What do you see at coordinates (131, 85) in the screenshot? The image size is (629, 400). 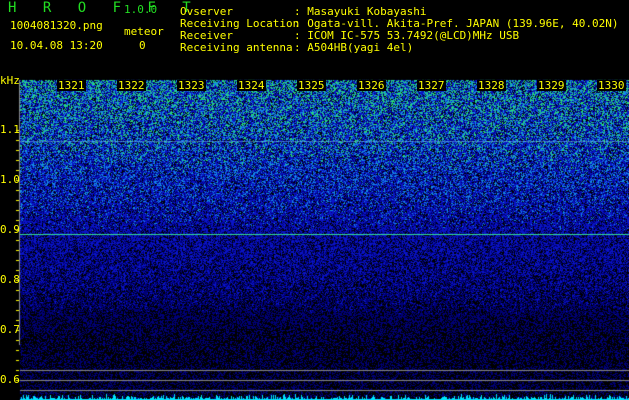 I see `x-tick-label: 1322` at bounding box center [131, 85].